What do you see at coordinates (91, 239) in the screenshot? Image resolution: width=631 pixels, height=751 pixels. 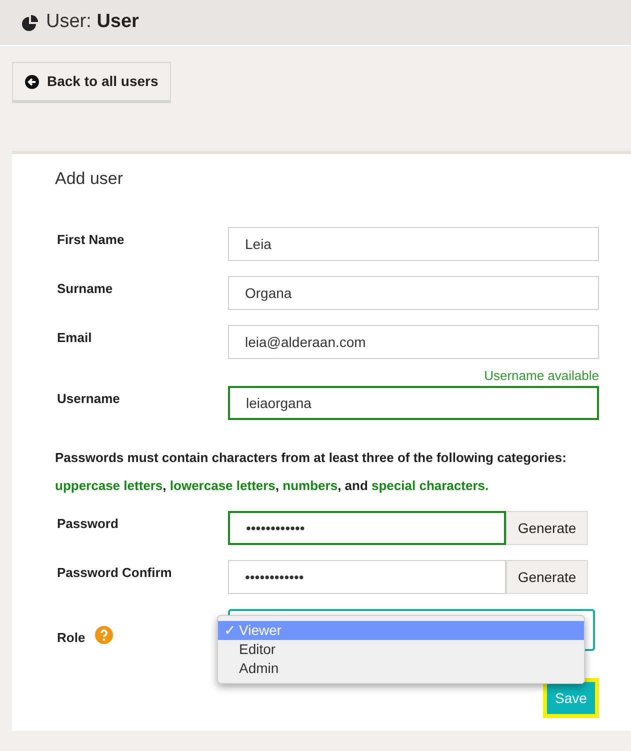 I see `field-label: First Name` at bounding box center [91, 239].